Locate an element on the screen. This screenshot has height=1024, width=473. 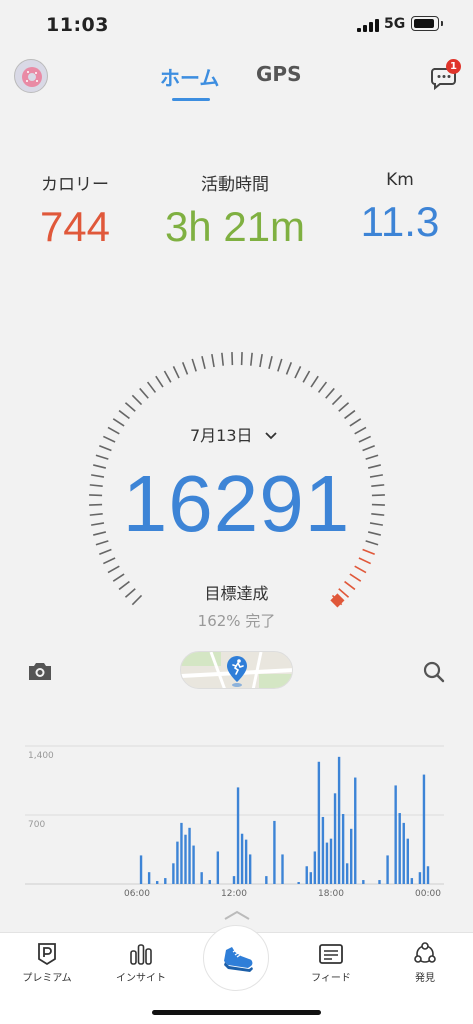
donut-icon is located at coordinates (32, 77).